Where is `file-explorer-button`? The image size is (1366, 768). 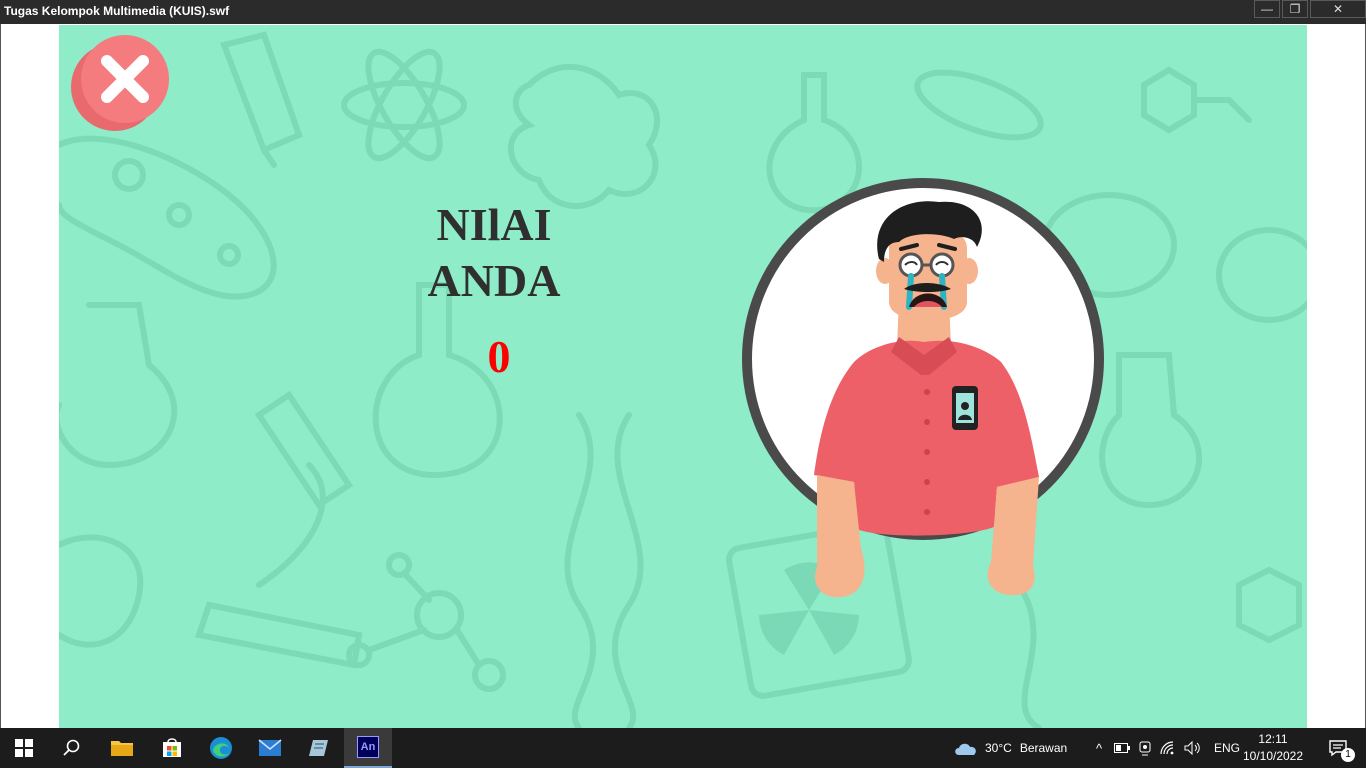
file-explorer-button is located at coordinates (122, 748).